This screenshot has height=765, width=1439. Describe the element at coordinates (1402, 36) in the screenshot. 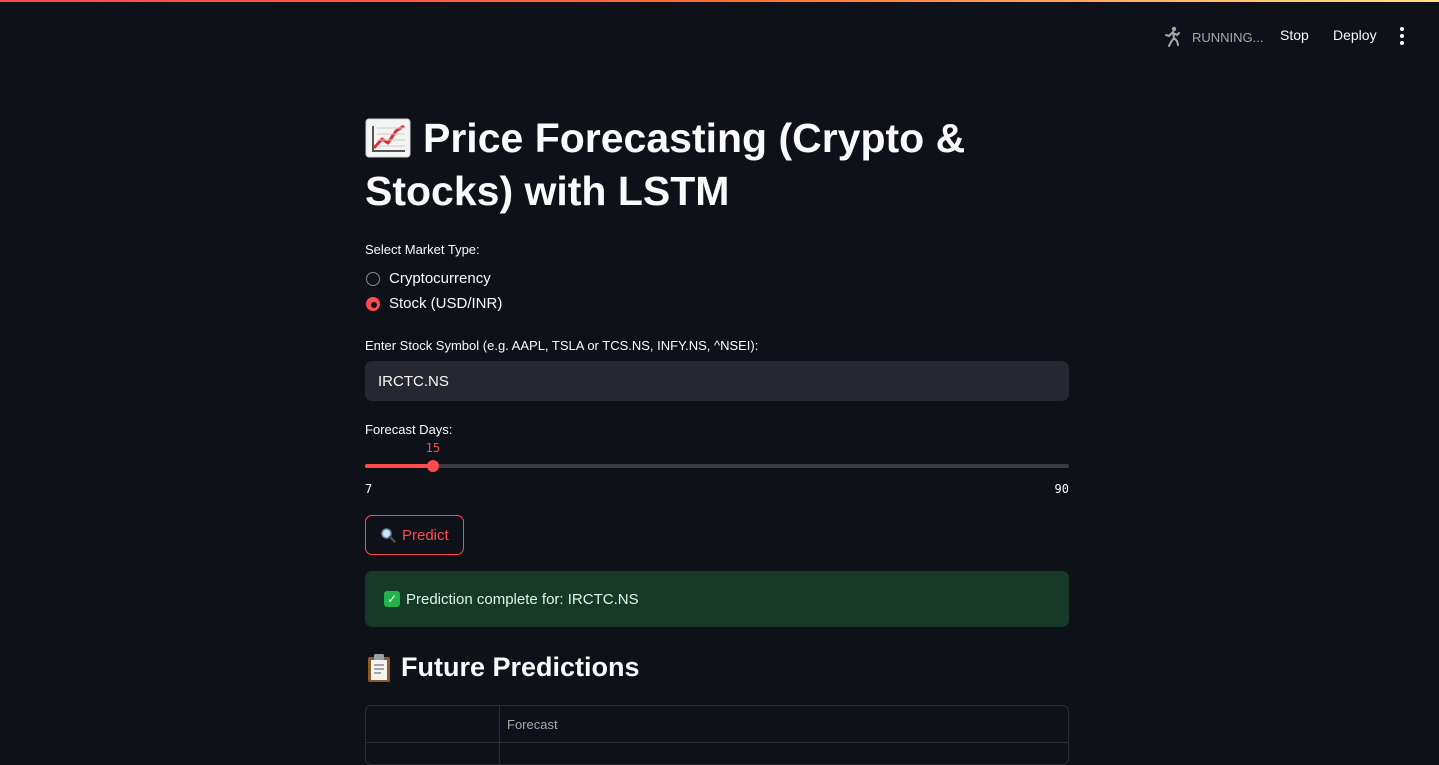

I see `vertical-dots-icon` at that location.